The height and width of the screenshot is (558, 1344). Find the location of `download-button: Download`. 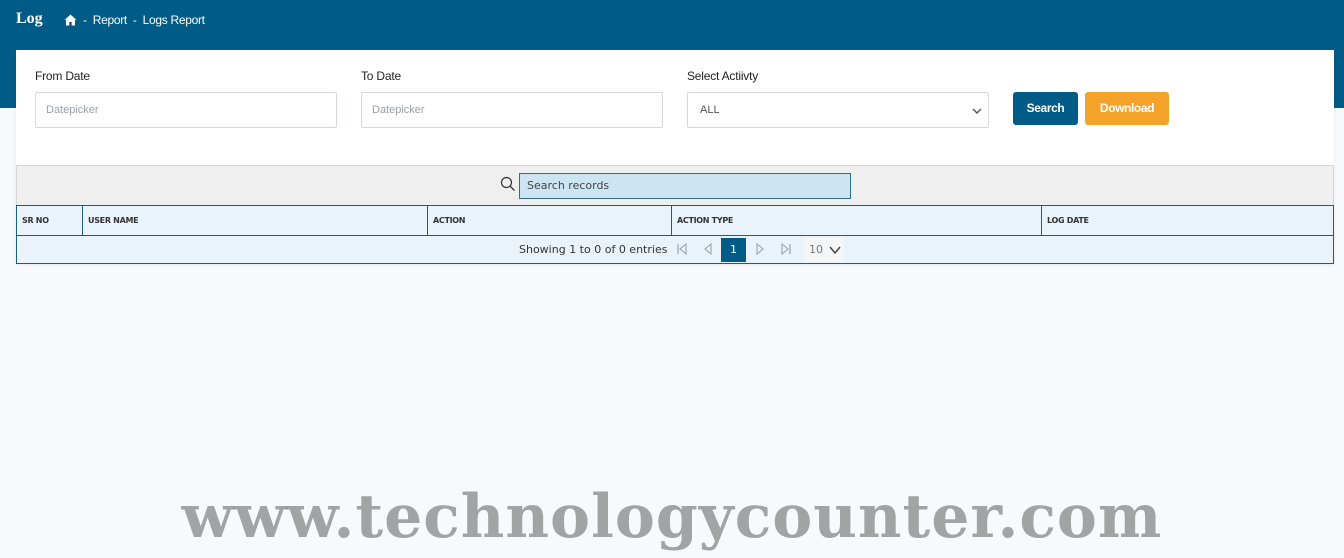

download-button: Download is located at coordinates (1127, 108).